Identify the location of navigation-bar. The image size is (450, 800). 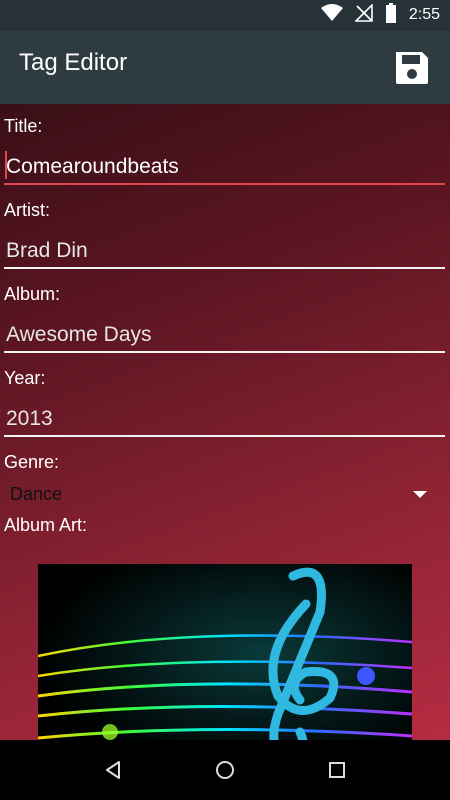
(225, 770).